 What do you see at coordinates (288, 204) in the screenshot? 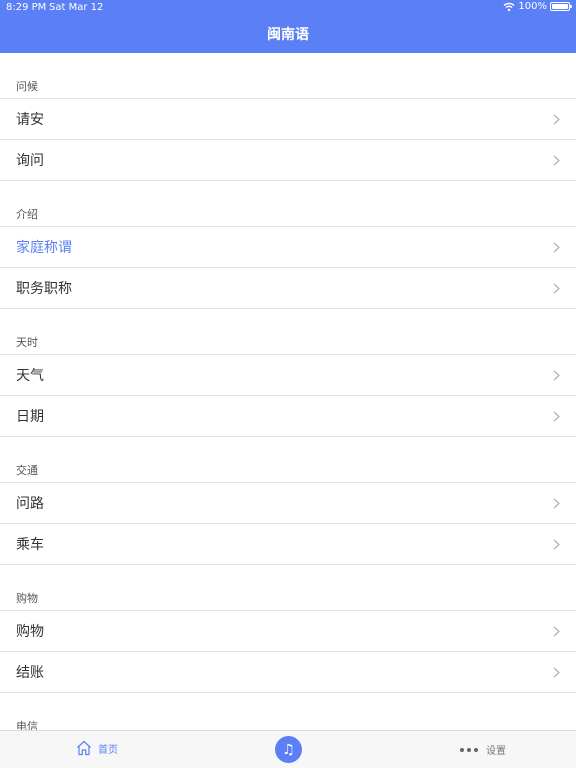
I see `section-header: 介绍` at bounding box center [288, 204].